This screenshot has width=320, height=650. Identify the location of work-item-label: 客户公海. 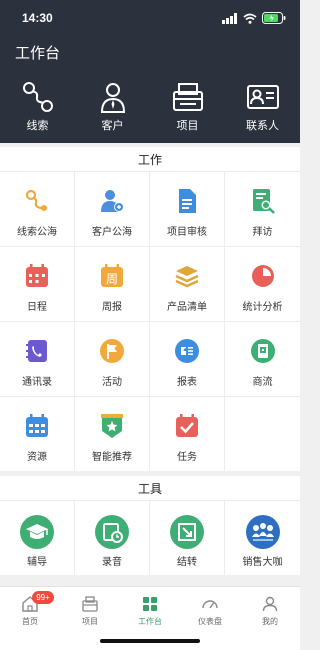
(112, 232).